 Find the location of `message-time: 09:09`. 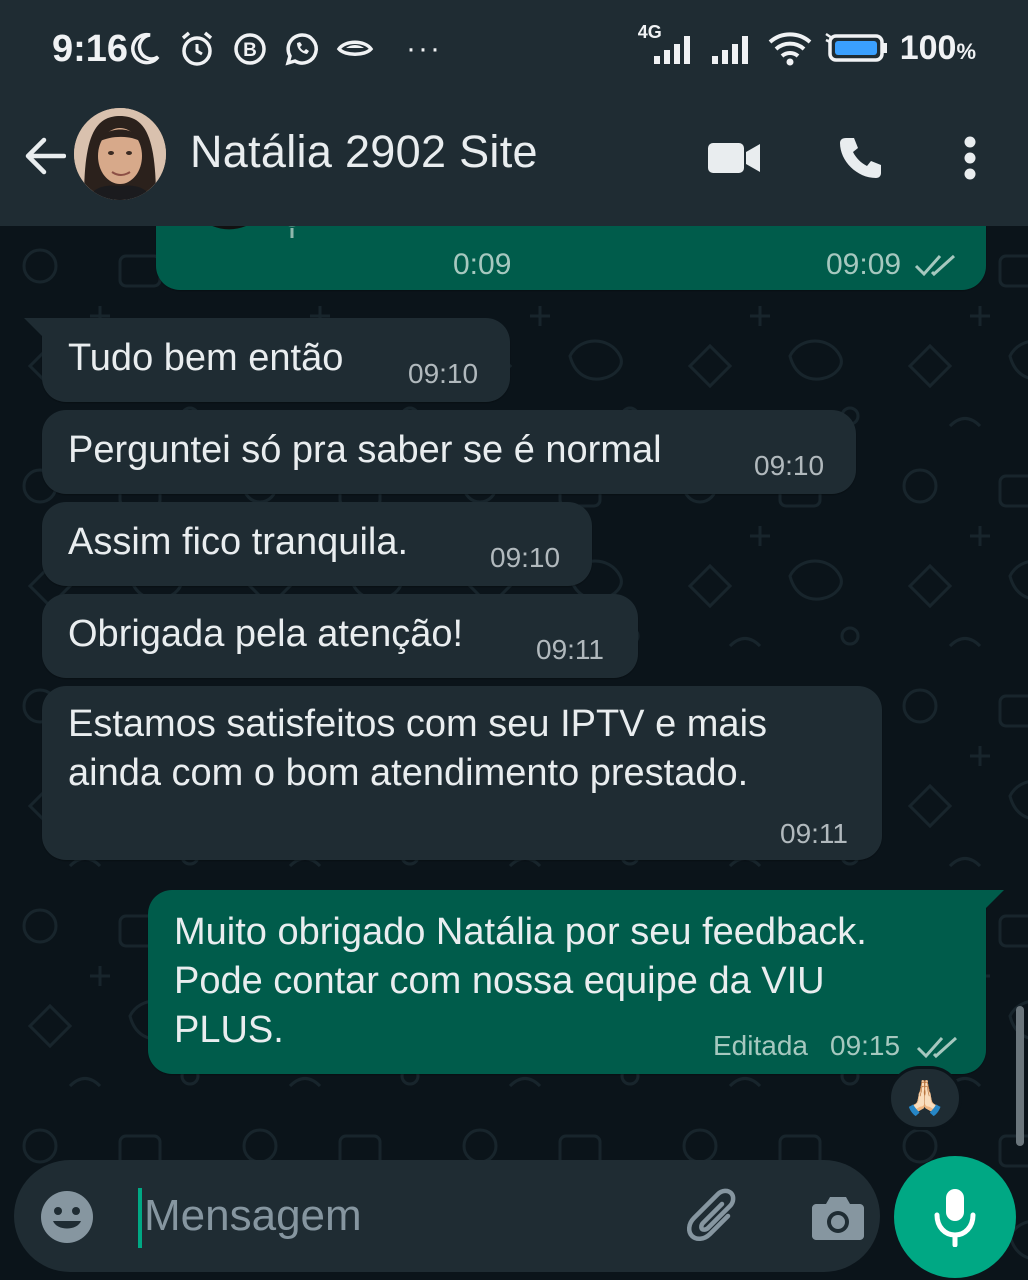

message-time: 09:09 is located at coordinates (864, 264).